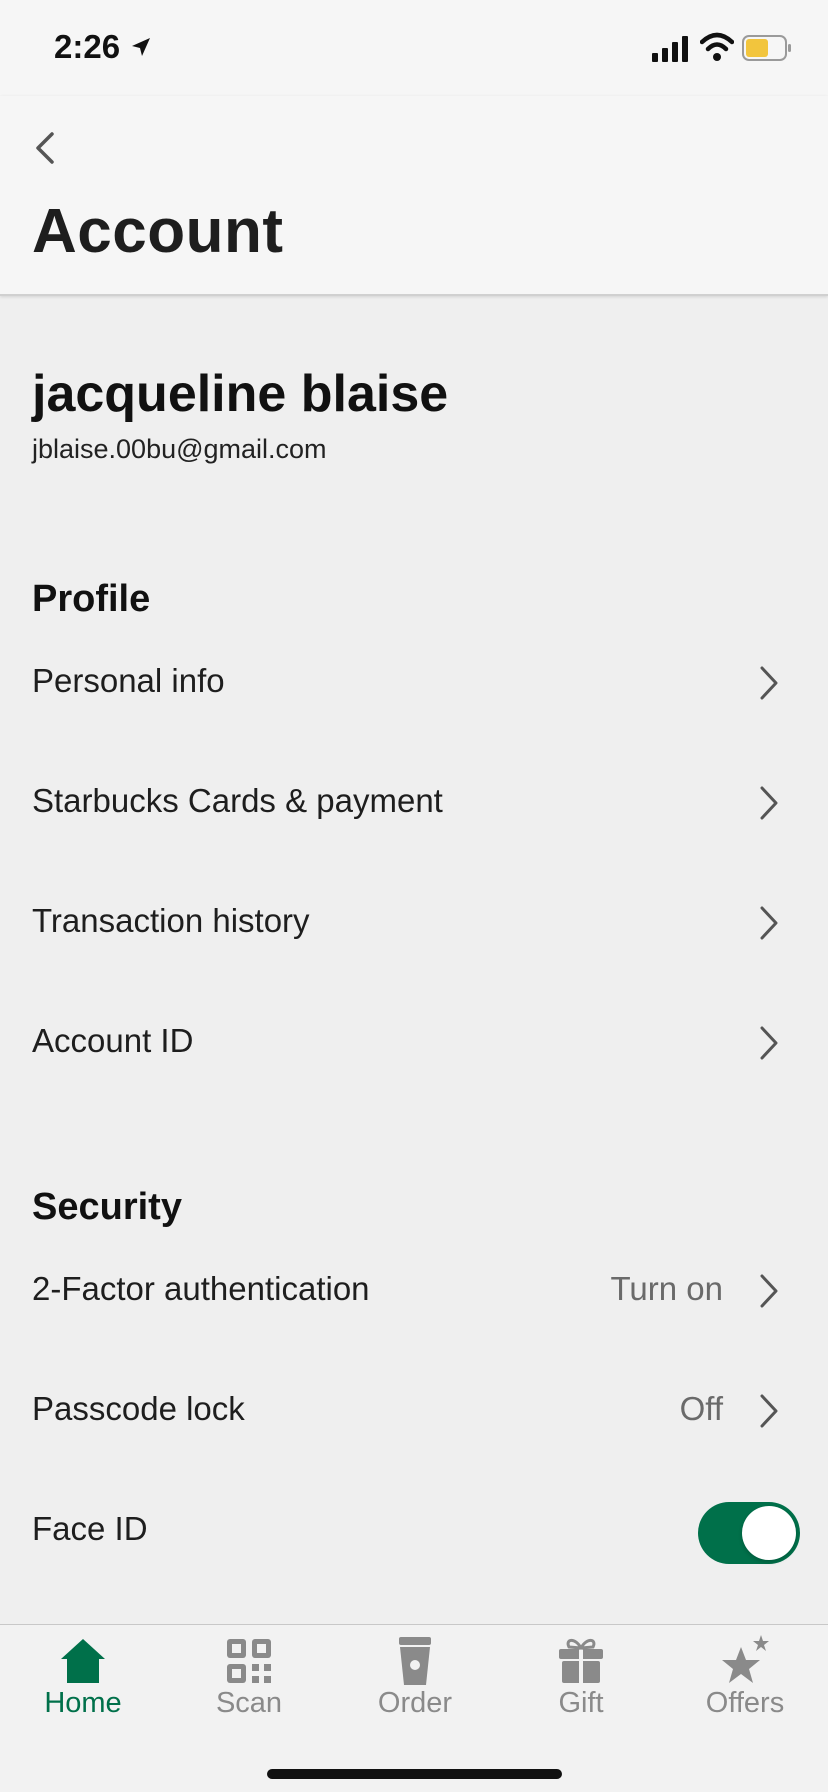 Image resolution: width=828 pixels, height=1792 pixels. I want to click on home-indicator, so click(414, 1774).